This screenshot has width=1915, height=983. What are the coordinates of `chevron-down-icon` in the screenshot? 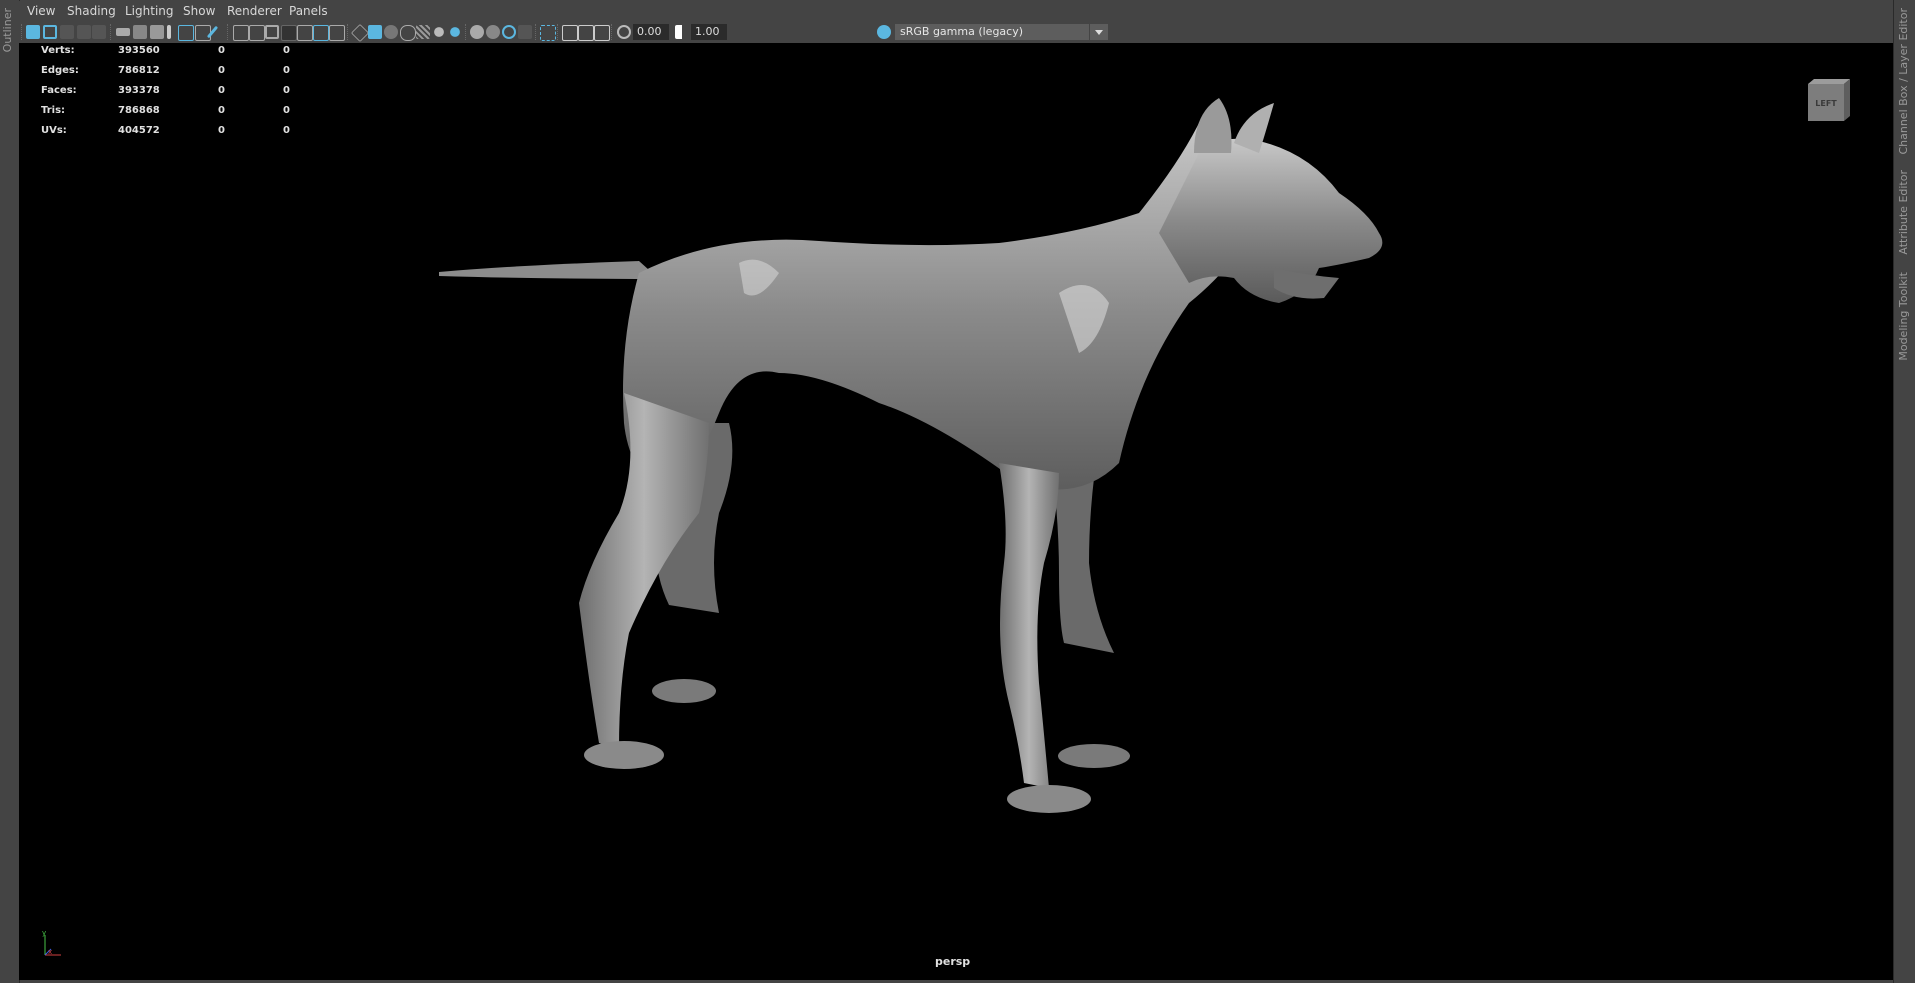 It's located at (1098, 32).